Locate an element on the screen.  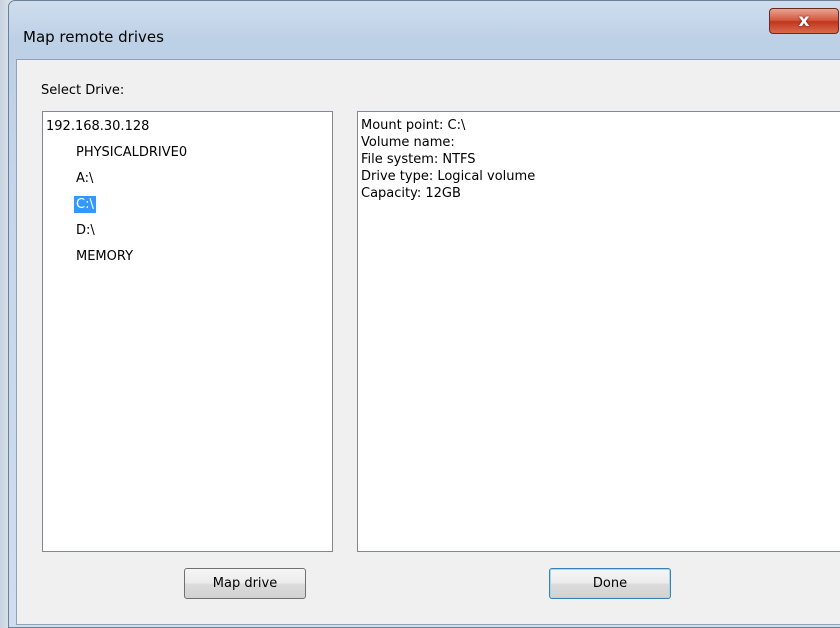
drive-type-text: Drive type: Logical volume is located at coordinates (448, 176).